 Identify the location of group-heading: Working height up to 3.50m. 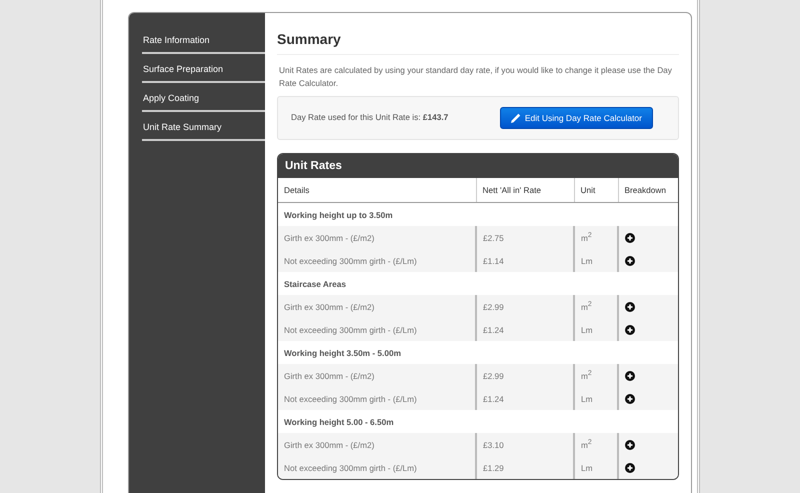
(478, 214).